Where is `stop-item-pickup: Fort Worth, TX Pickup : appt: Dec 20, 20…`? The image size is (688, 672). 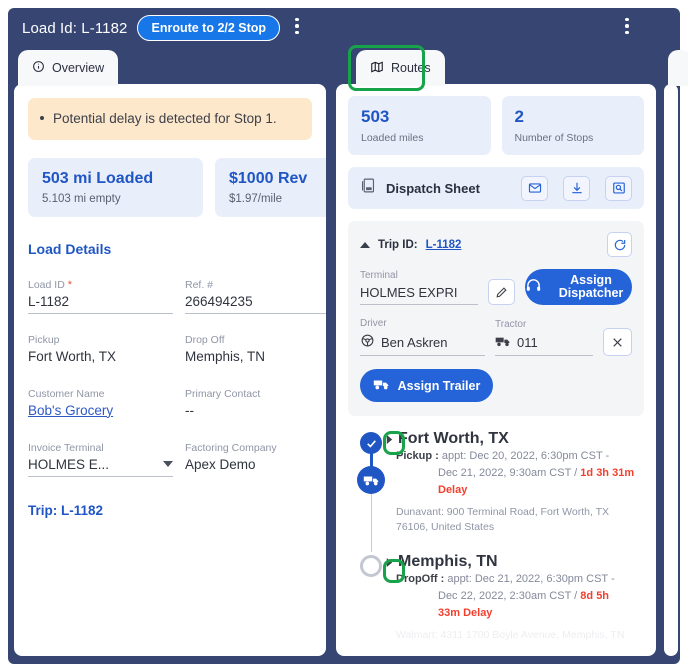 stop-item-pickup: Fort Worth, TX Pickup : appt: Dec 20, 20… is located at coordinates (496, 491).